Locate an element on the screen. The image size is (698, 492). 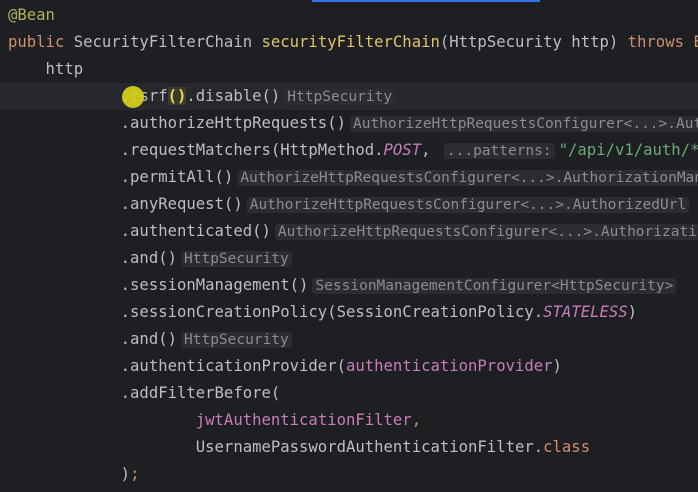
code-token: STATELESS is located at coordinates (585, 312).